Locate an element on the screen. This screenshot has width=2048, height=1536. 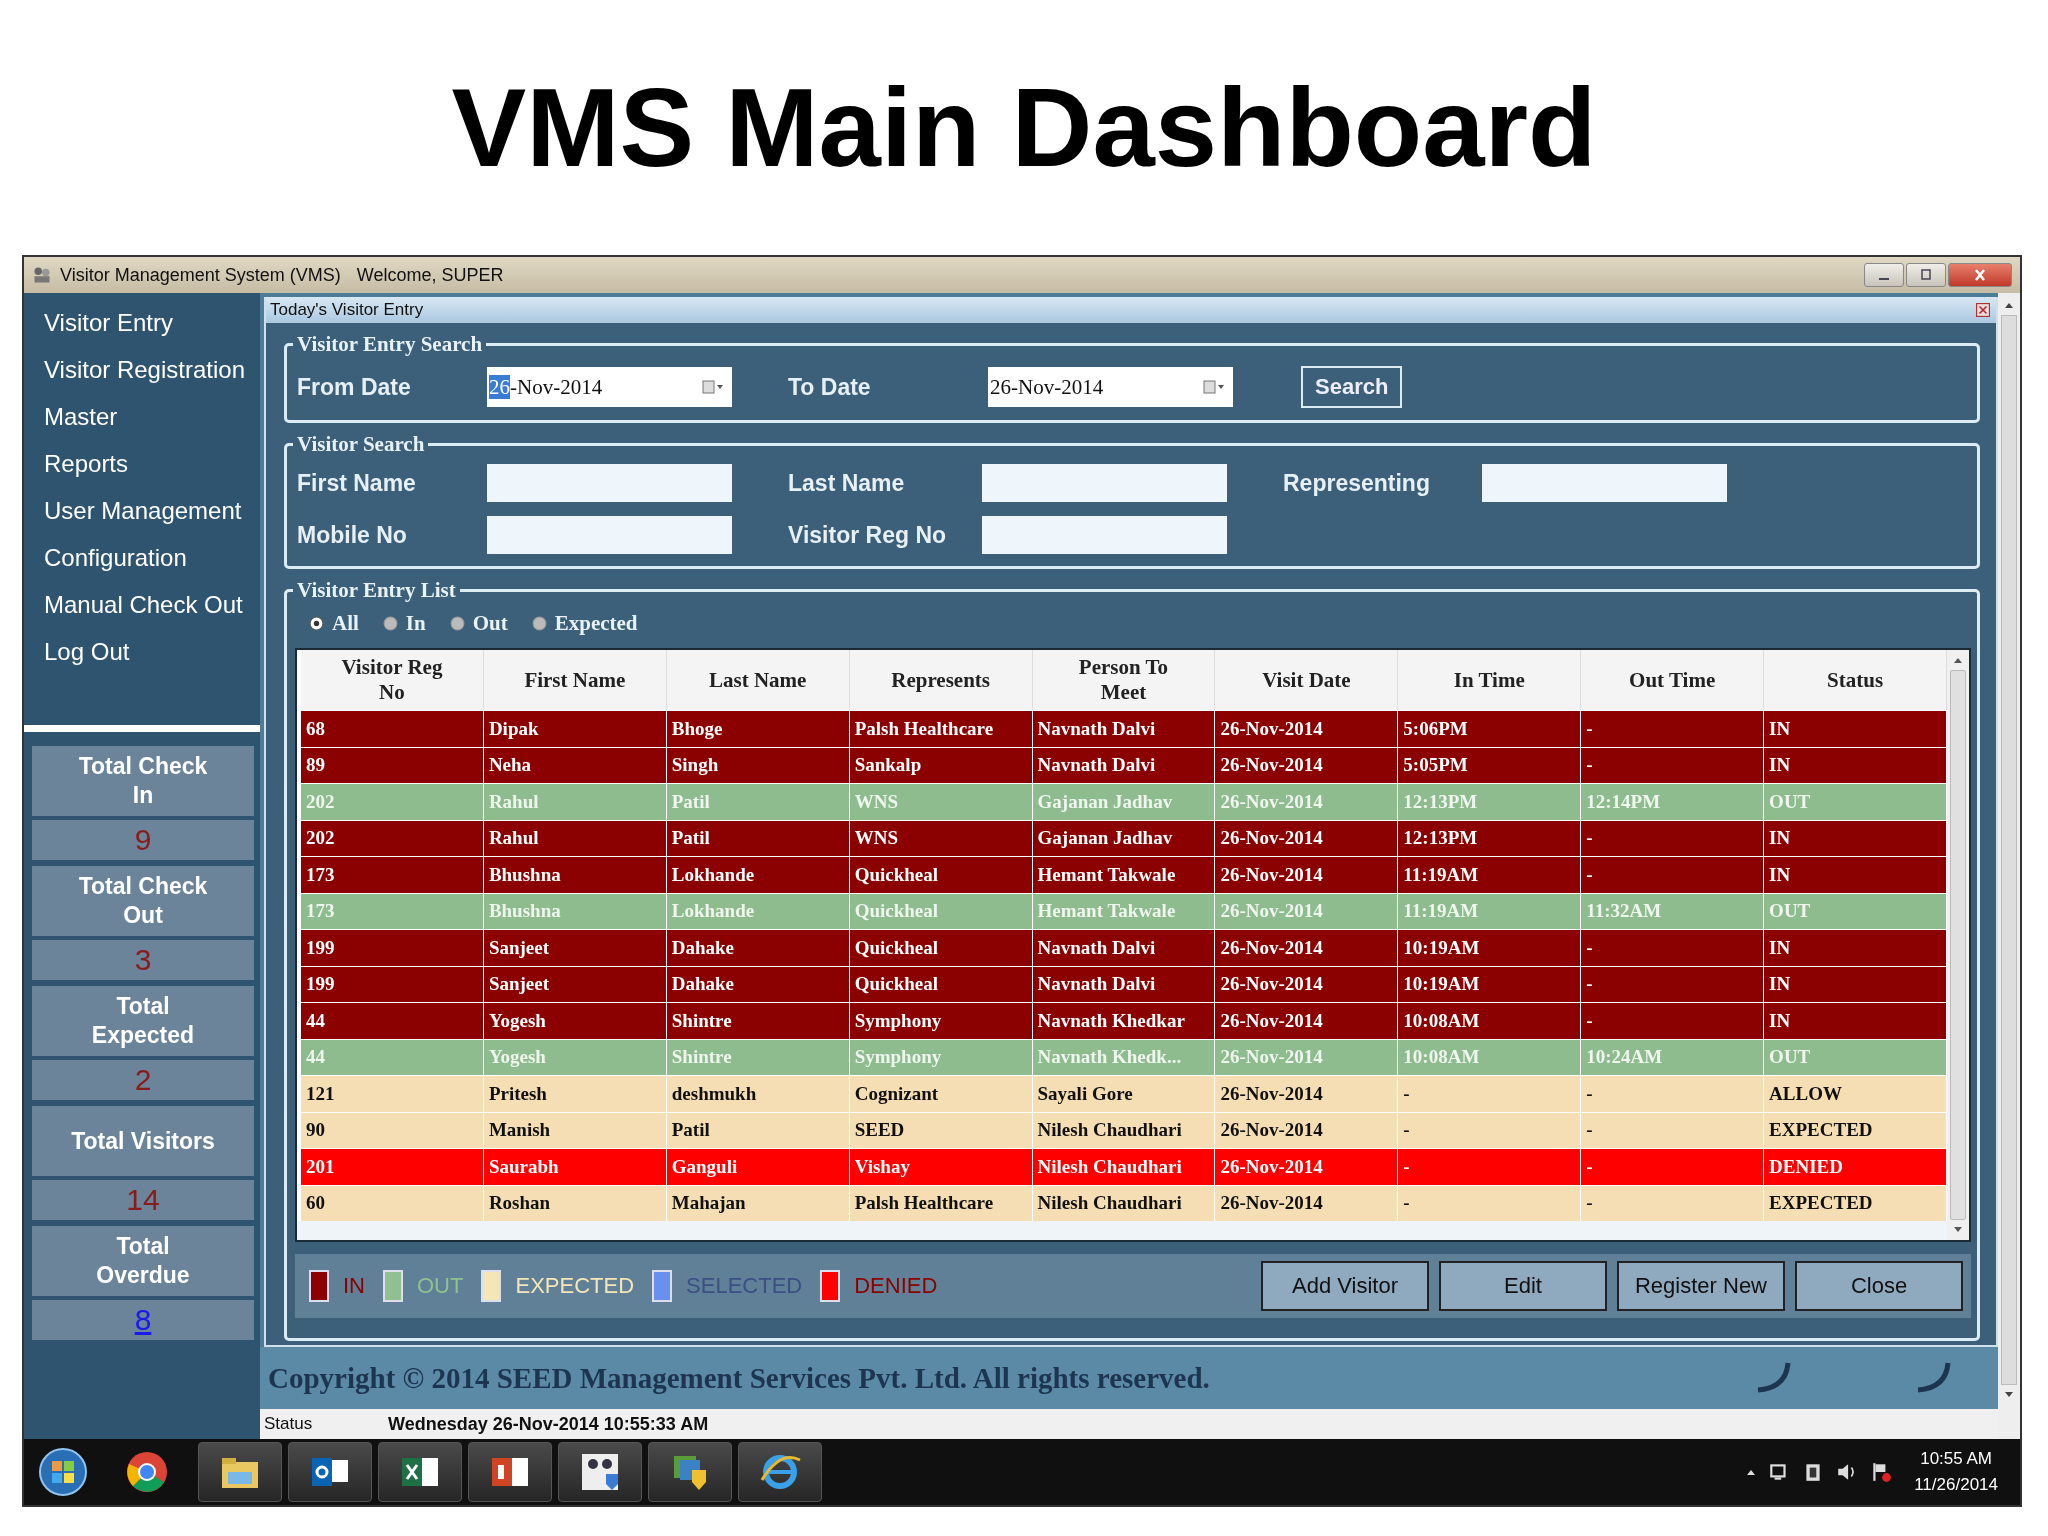
table-cell: Navnath Dalvi is located at coordinates (1124, 948).